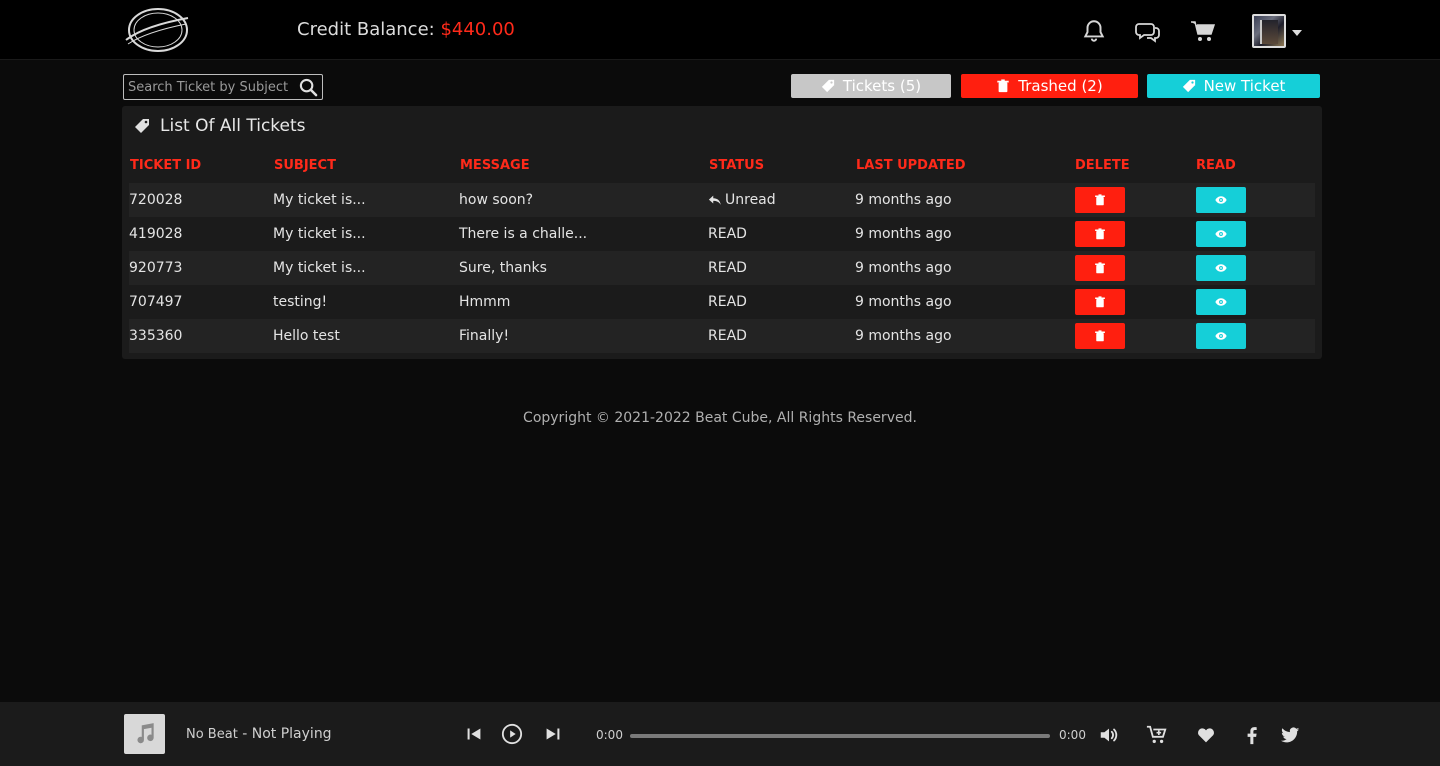 The width and height of the screenshot is (1440, 766). I want to click on now-playing: No Beat - Not Playing, so click(259, 734).